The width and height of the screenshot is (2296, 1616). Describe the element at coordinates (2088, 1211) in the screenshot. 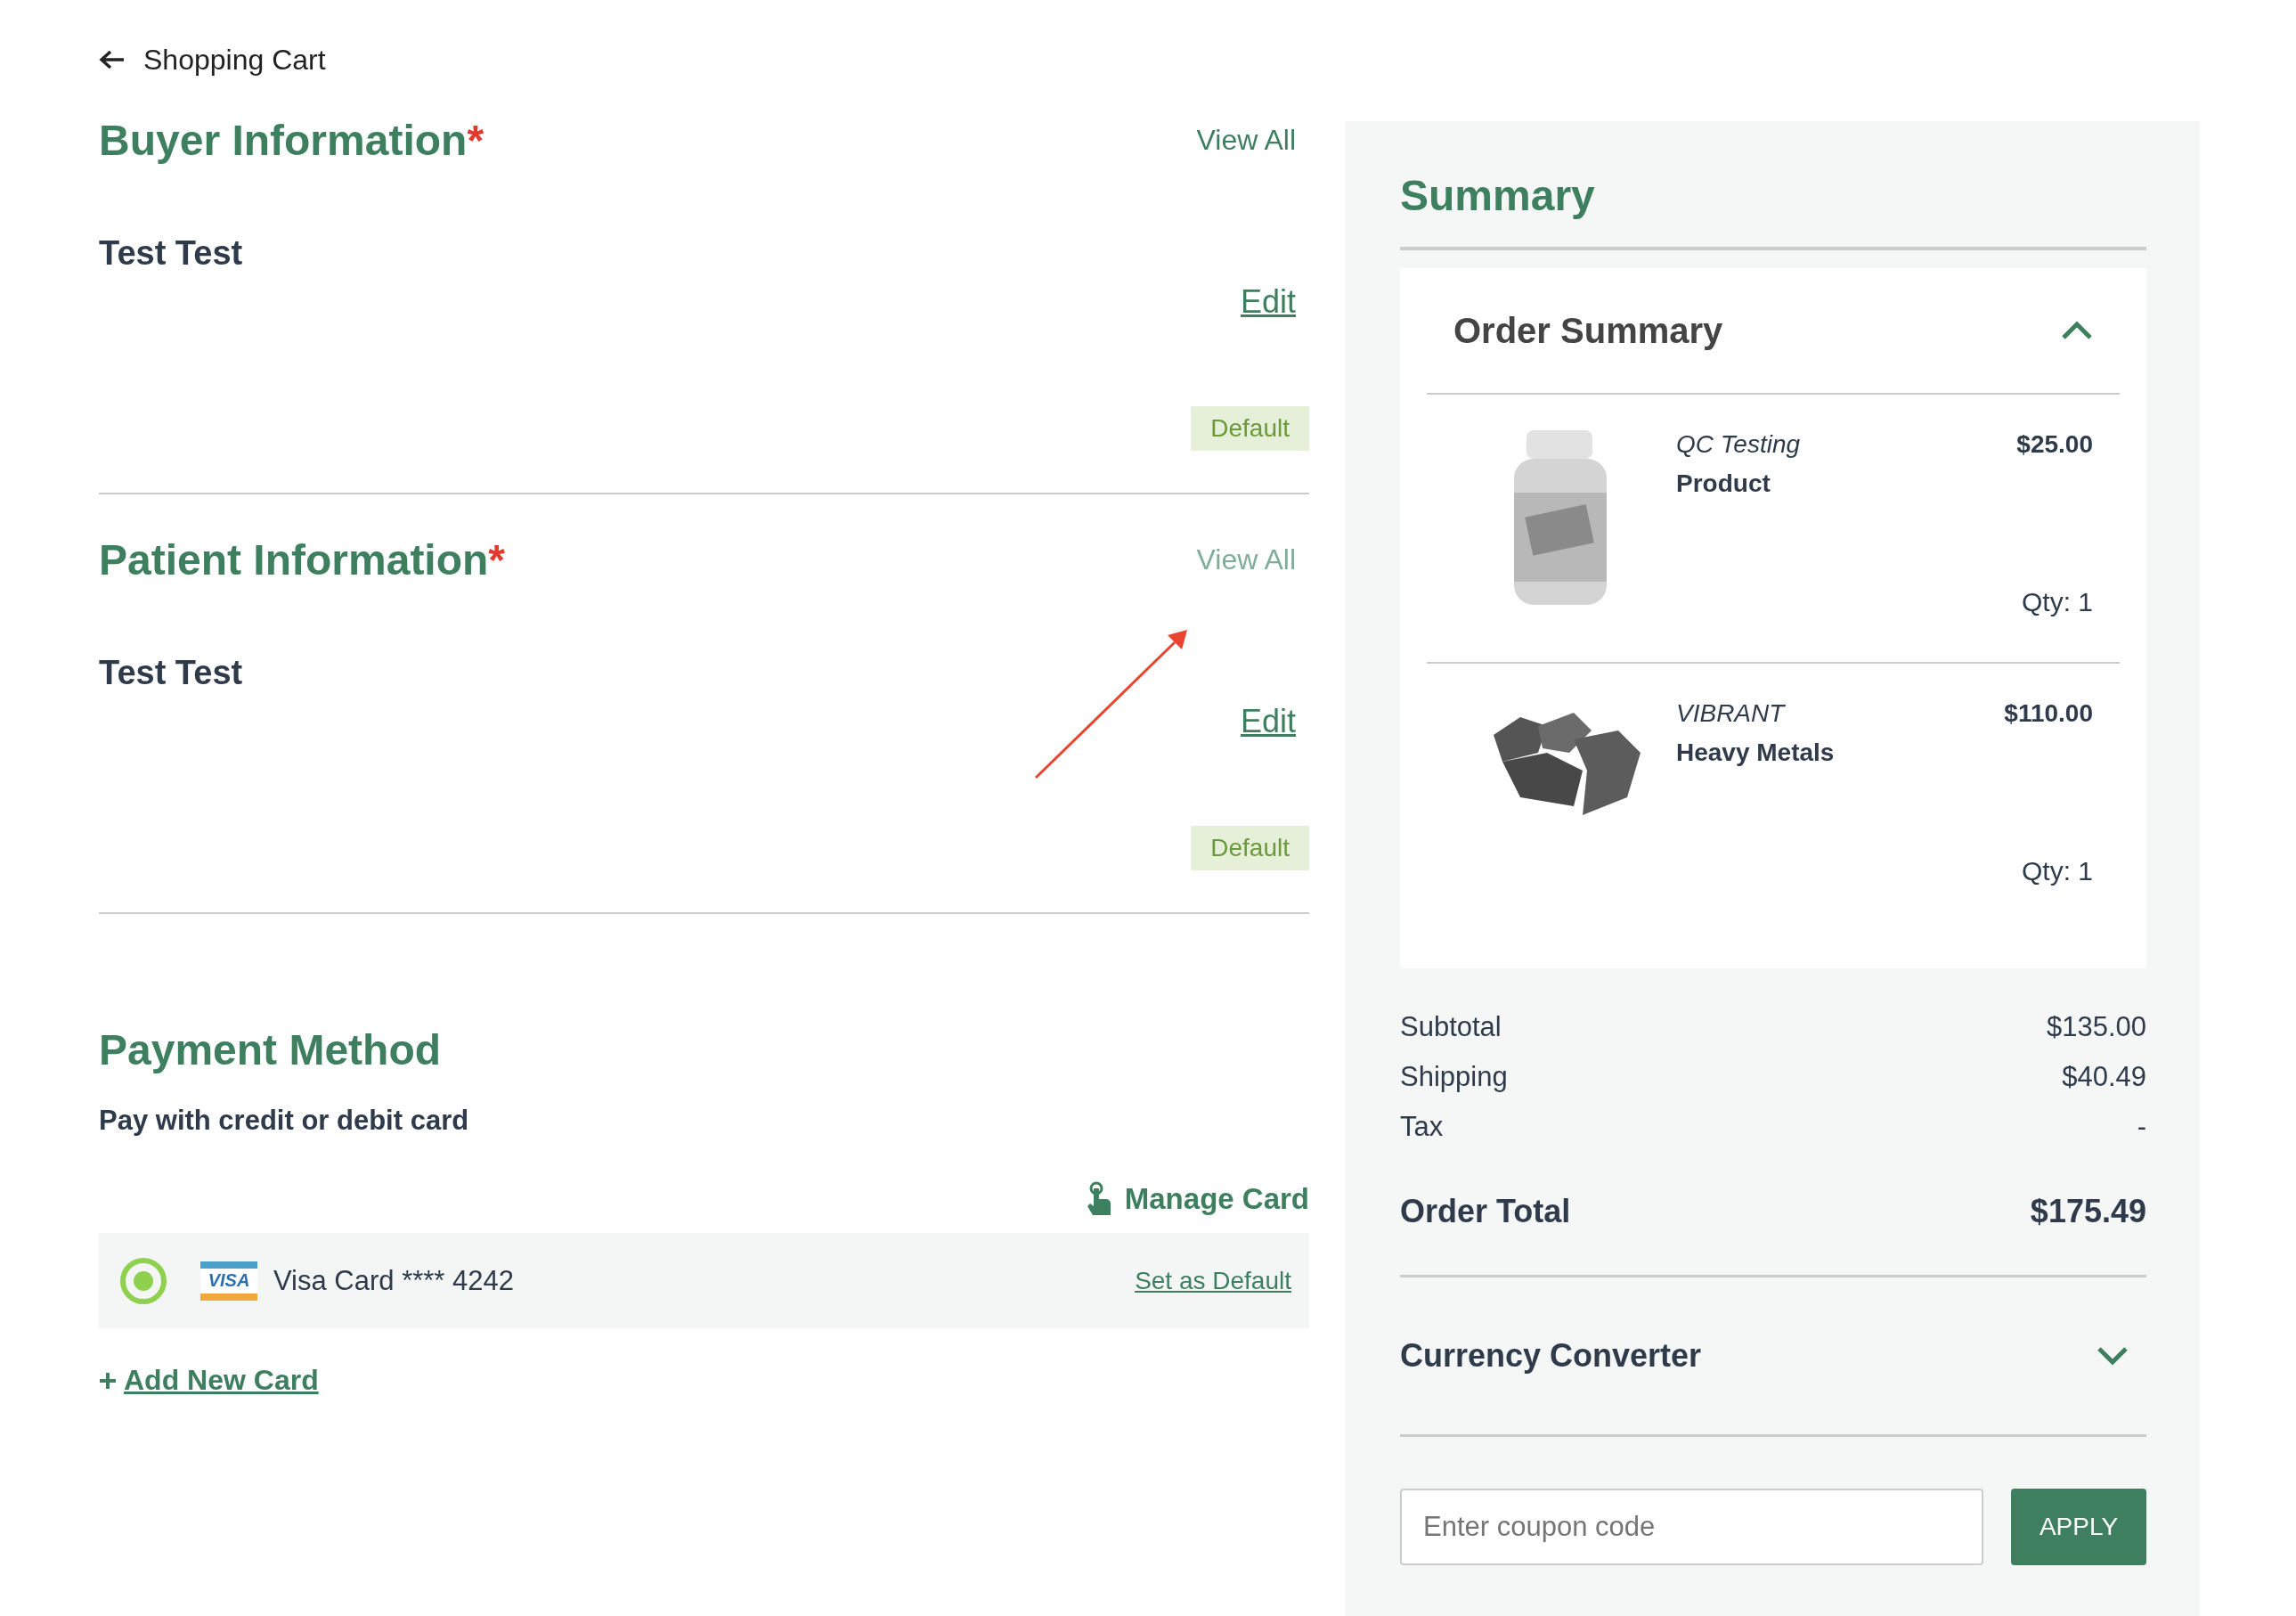

I see `order-total-value: $175.49` at that location.